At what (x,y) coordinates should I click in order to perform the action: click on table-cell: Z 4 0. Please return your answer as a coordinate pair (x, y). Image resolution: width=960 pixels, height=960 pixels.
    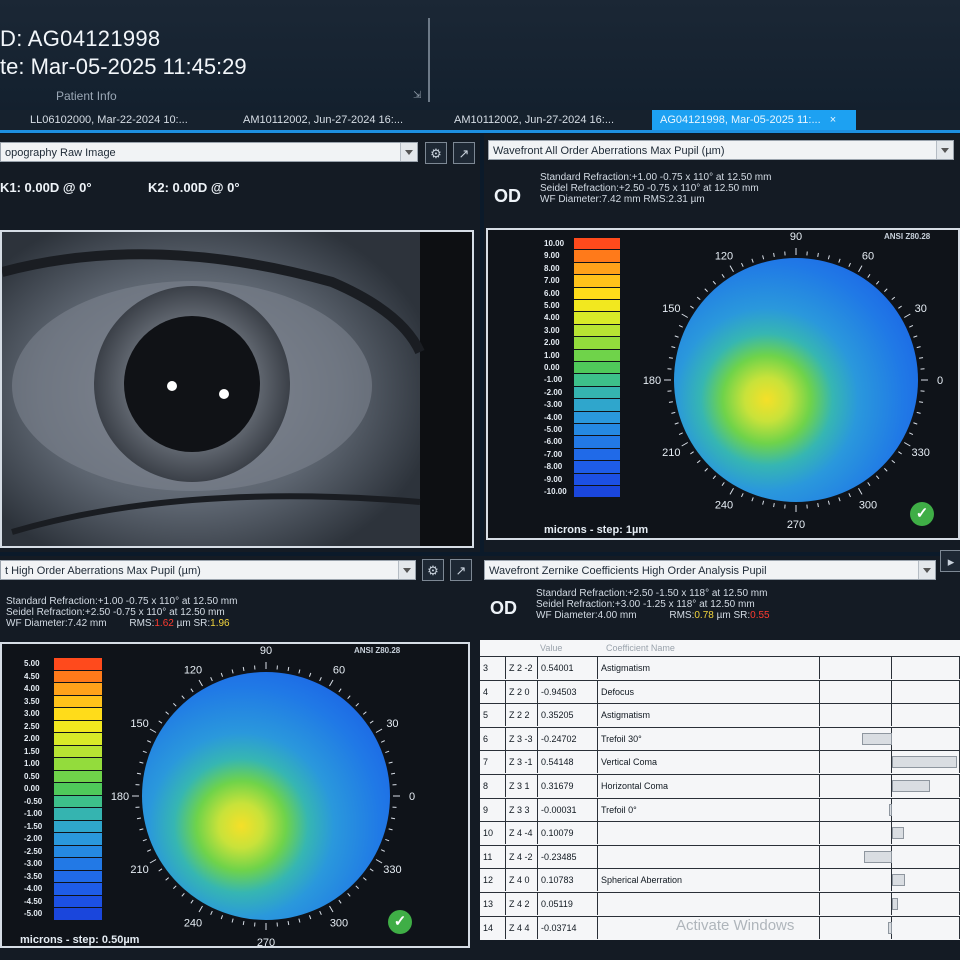
    Looking at the image, I should click on (522, 880).